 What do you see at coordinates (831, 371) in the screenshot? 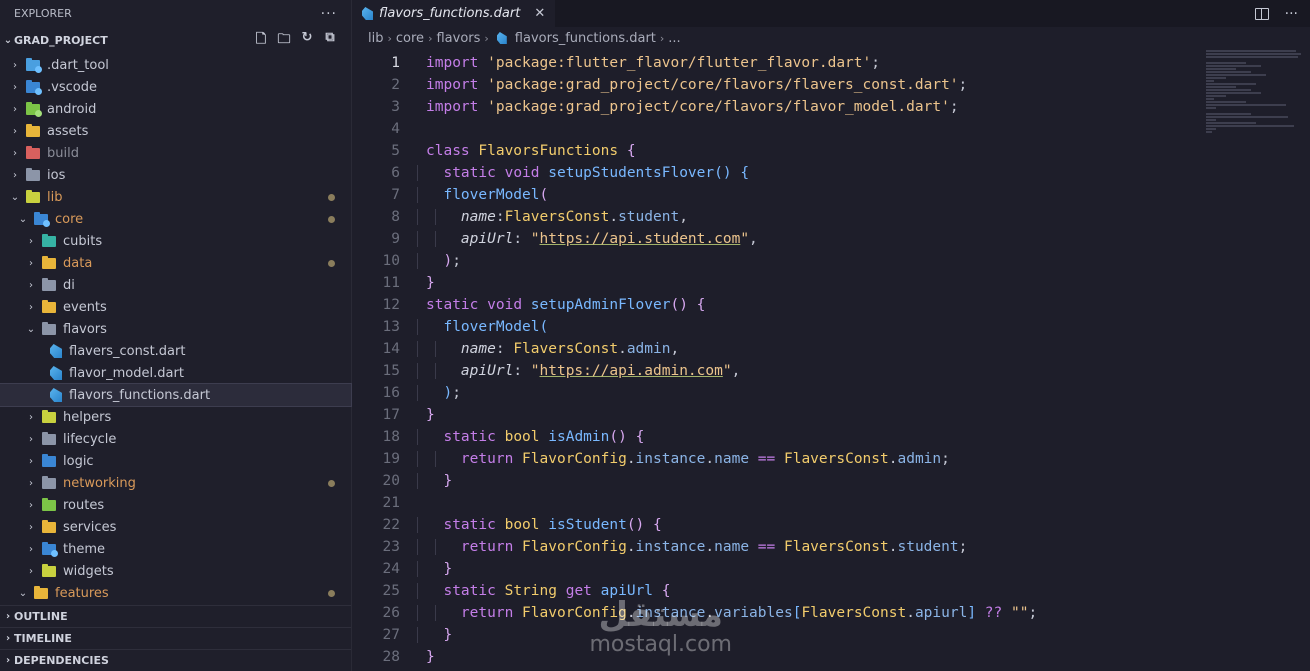
I see `code-line: 15 apiUrl: "https://api.admin.com",` at bounding box center [831, 371].